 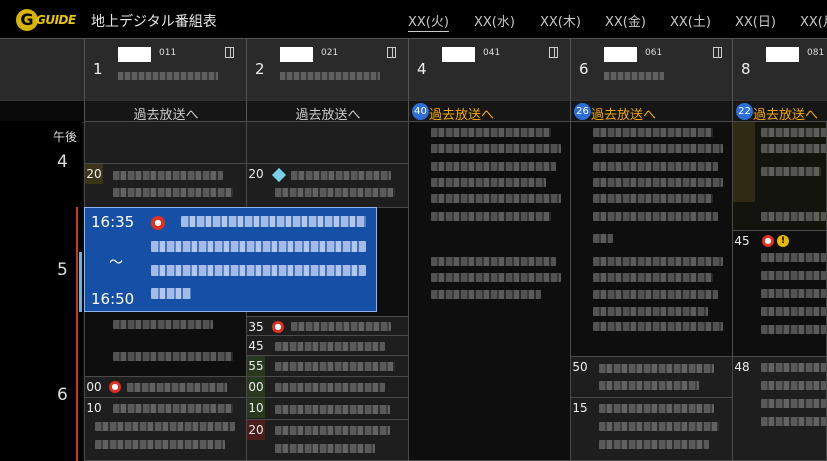 I want to click on start-minute: 55, so click(x=256, y=366).